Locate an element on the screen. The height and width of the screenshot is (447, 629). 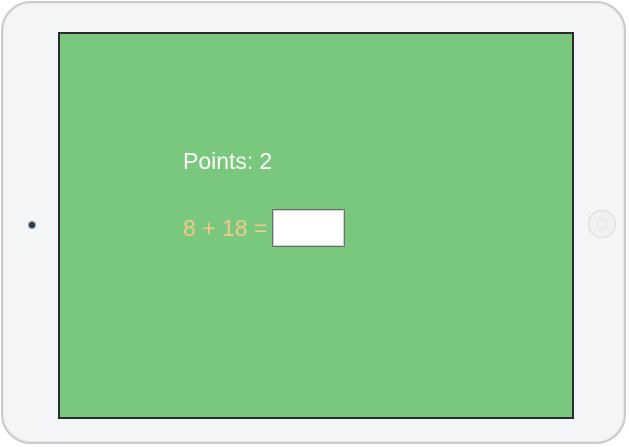
home-button-glyph is located at coordinates (602, 224).